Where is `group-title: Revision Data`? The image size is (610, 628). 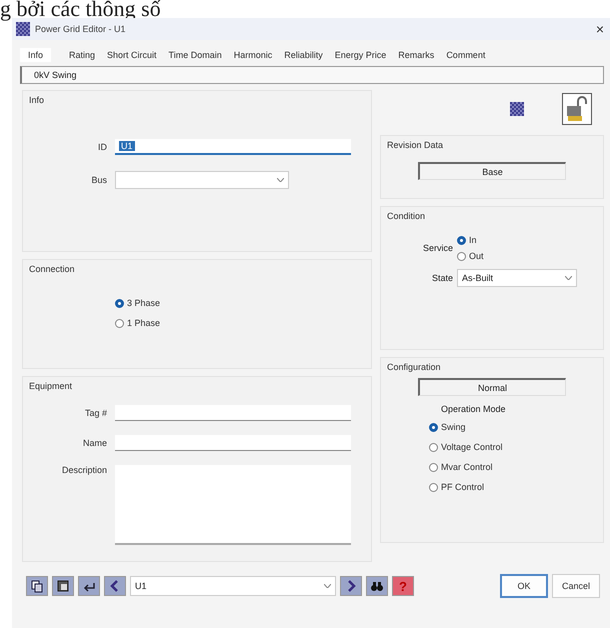 group-title: Revision Data is located at coordinates (415, 145).